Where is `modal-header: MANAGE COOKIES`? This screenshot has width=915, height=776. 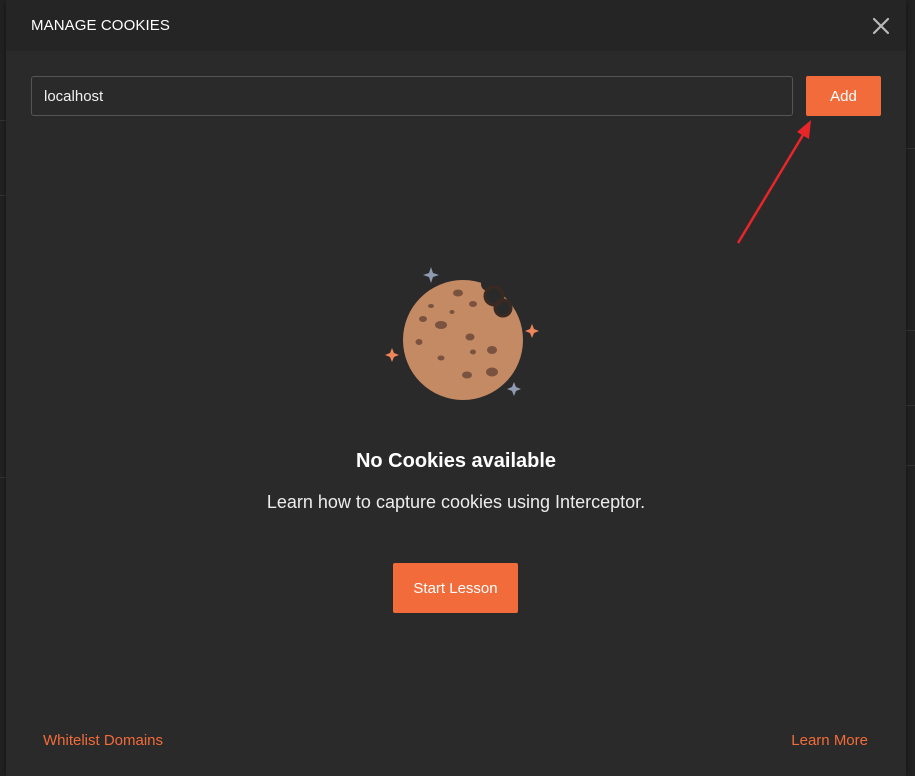
modal-header: MANAGE COOKIES is located at coordinates (456, 25).